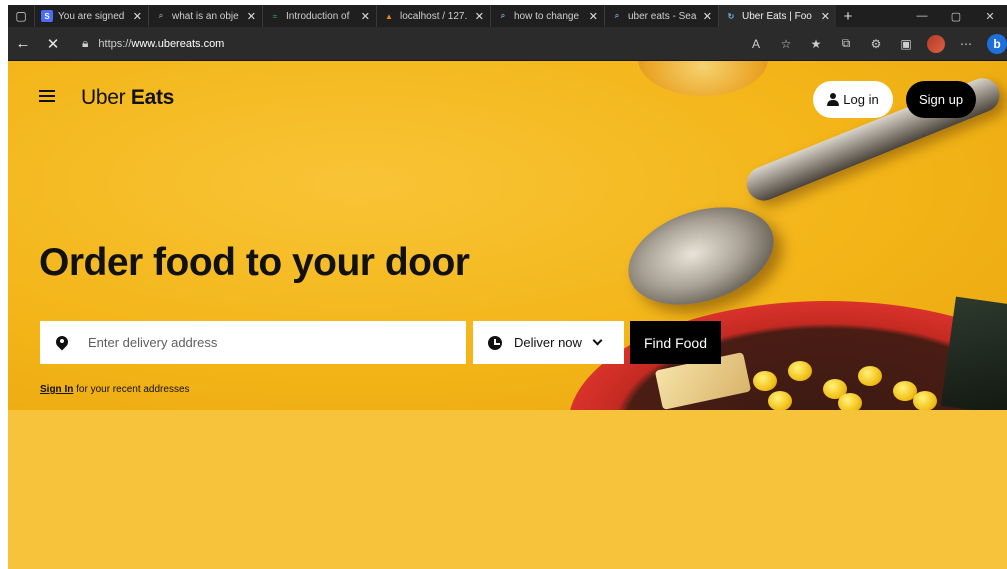 Image resolution: width=1007 pixels, height=569 pixels. I want to click on browser-tab: ⌕ uber eats - Sea ✕, so click(661, 16).